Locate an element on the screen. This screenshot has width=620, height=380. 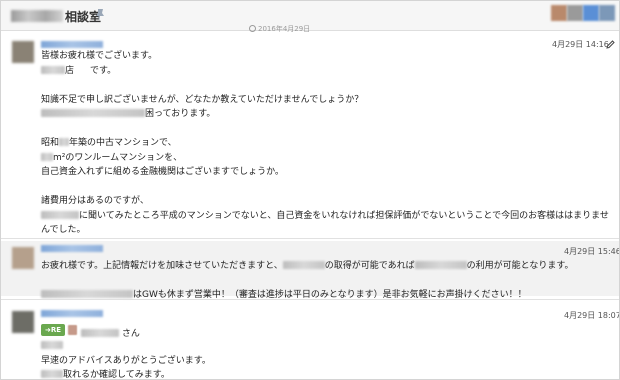
message-text: 昭和 is located at coordinates (50, 143).